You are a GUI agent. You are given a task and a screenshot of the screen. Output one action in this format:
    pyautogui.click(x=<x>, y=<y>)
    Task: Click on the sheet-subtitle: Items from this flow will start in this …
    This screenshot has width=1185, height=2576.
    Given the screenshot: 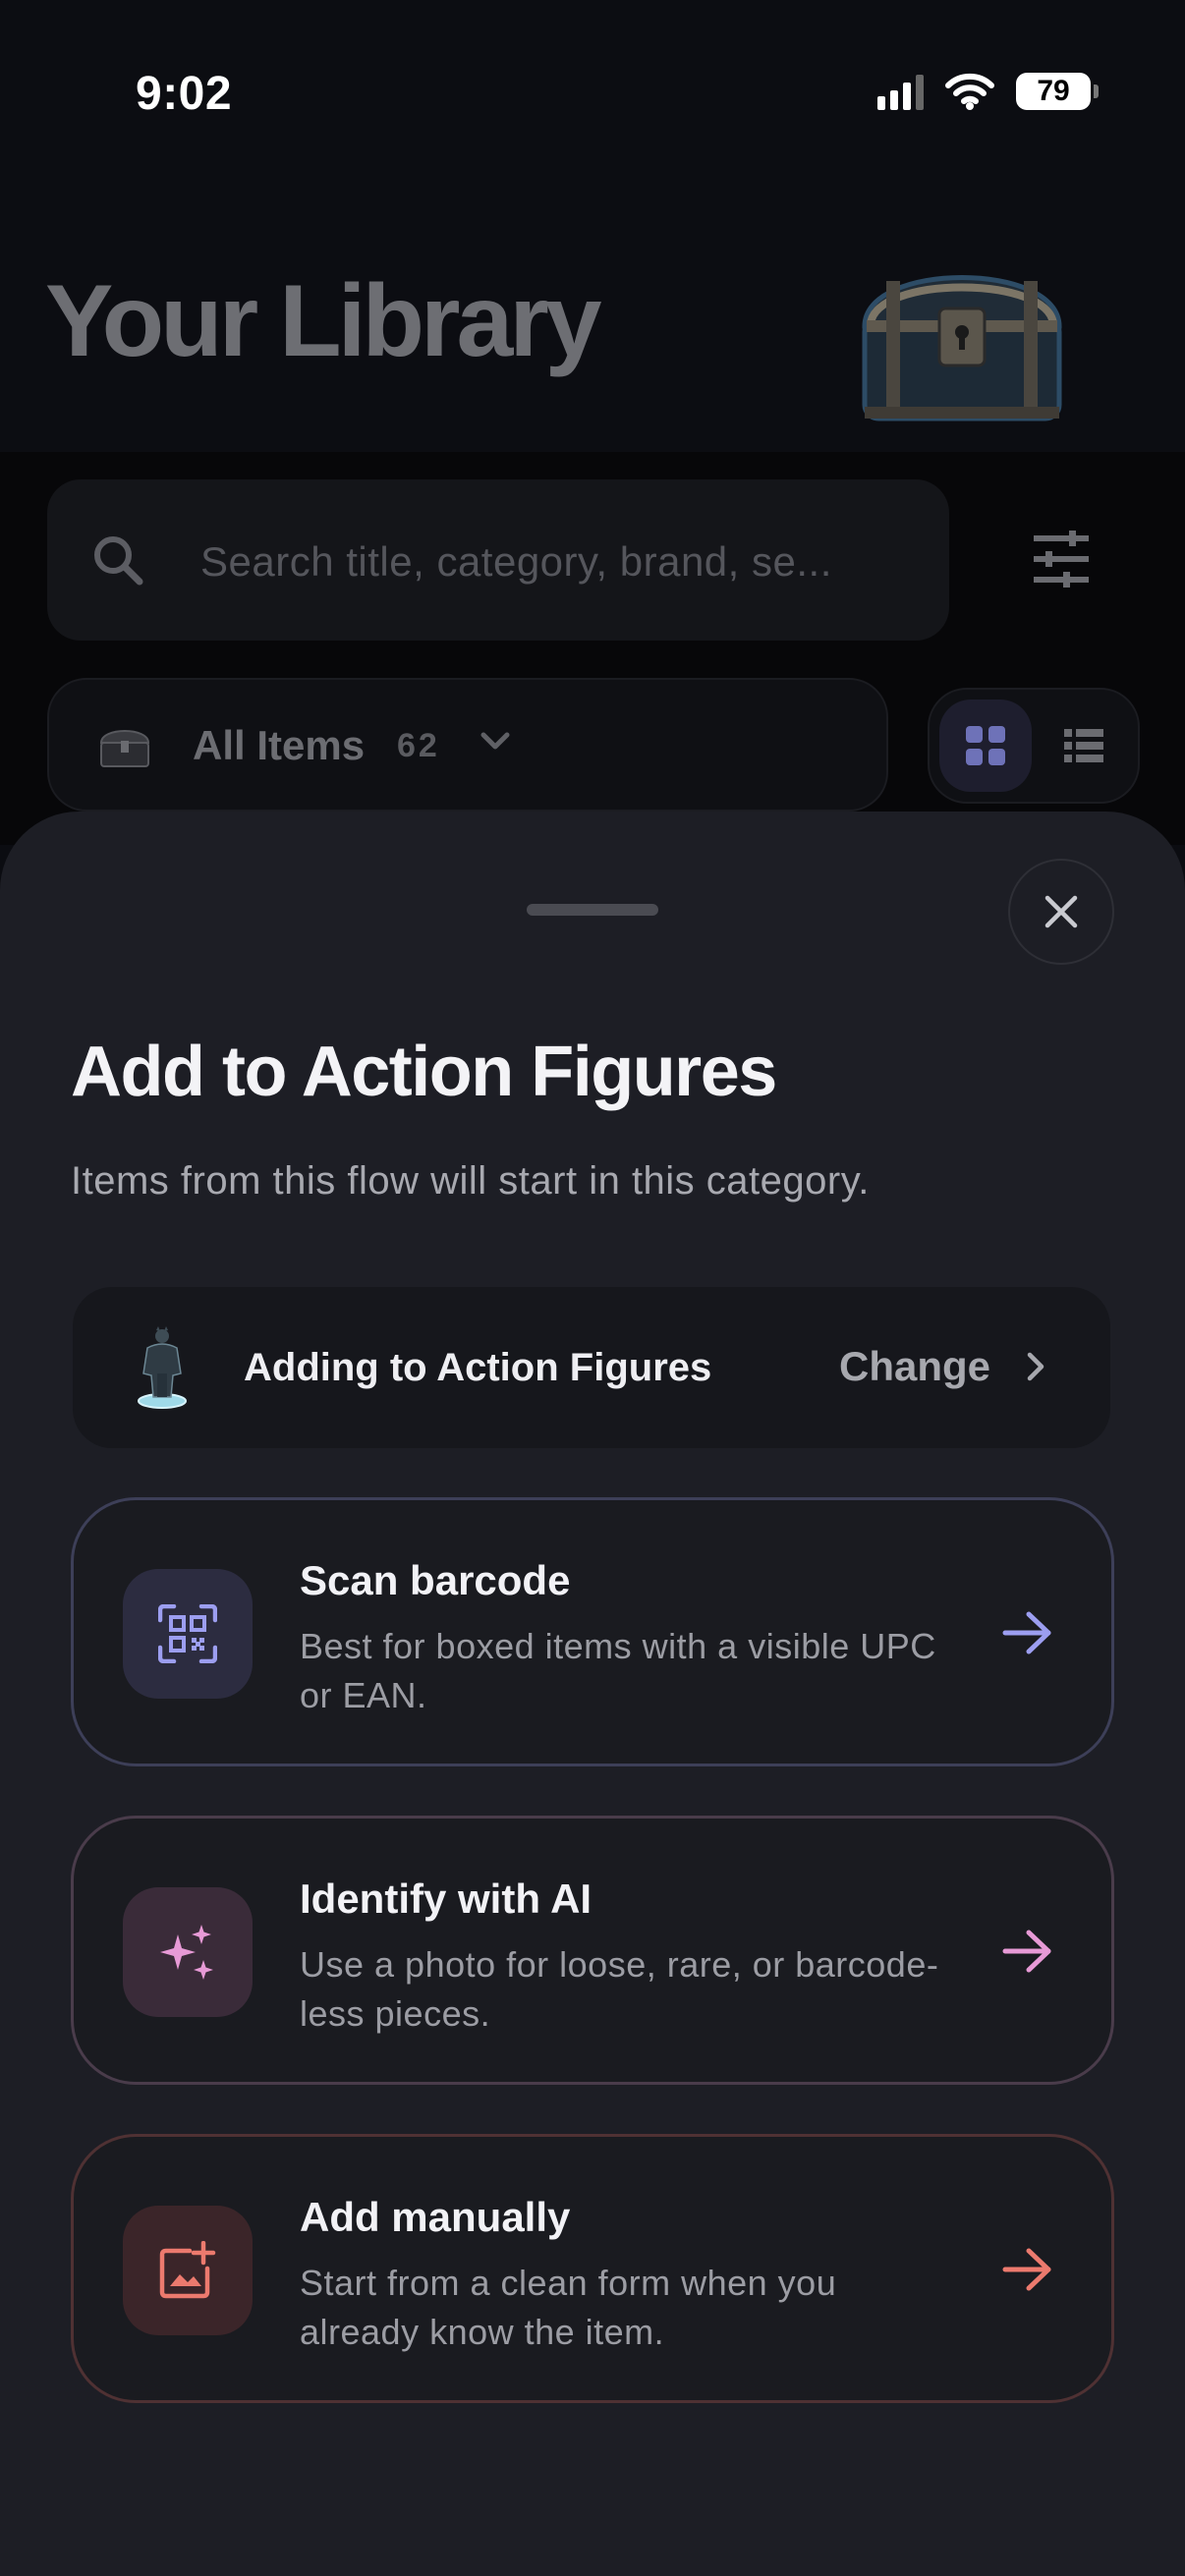 What is the action you would take?
    pyautogui.click(x=471, y=1181)
    